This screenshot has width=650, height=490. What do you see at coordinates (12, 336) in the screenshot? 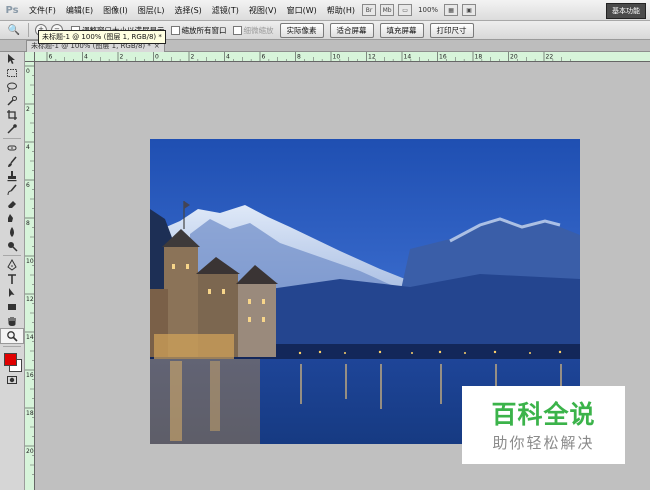
I see `zoom-tool-icon` at bounding box center [12, 336].